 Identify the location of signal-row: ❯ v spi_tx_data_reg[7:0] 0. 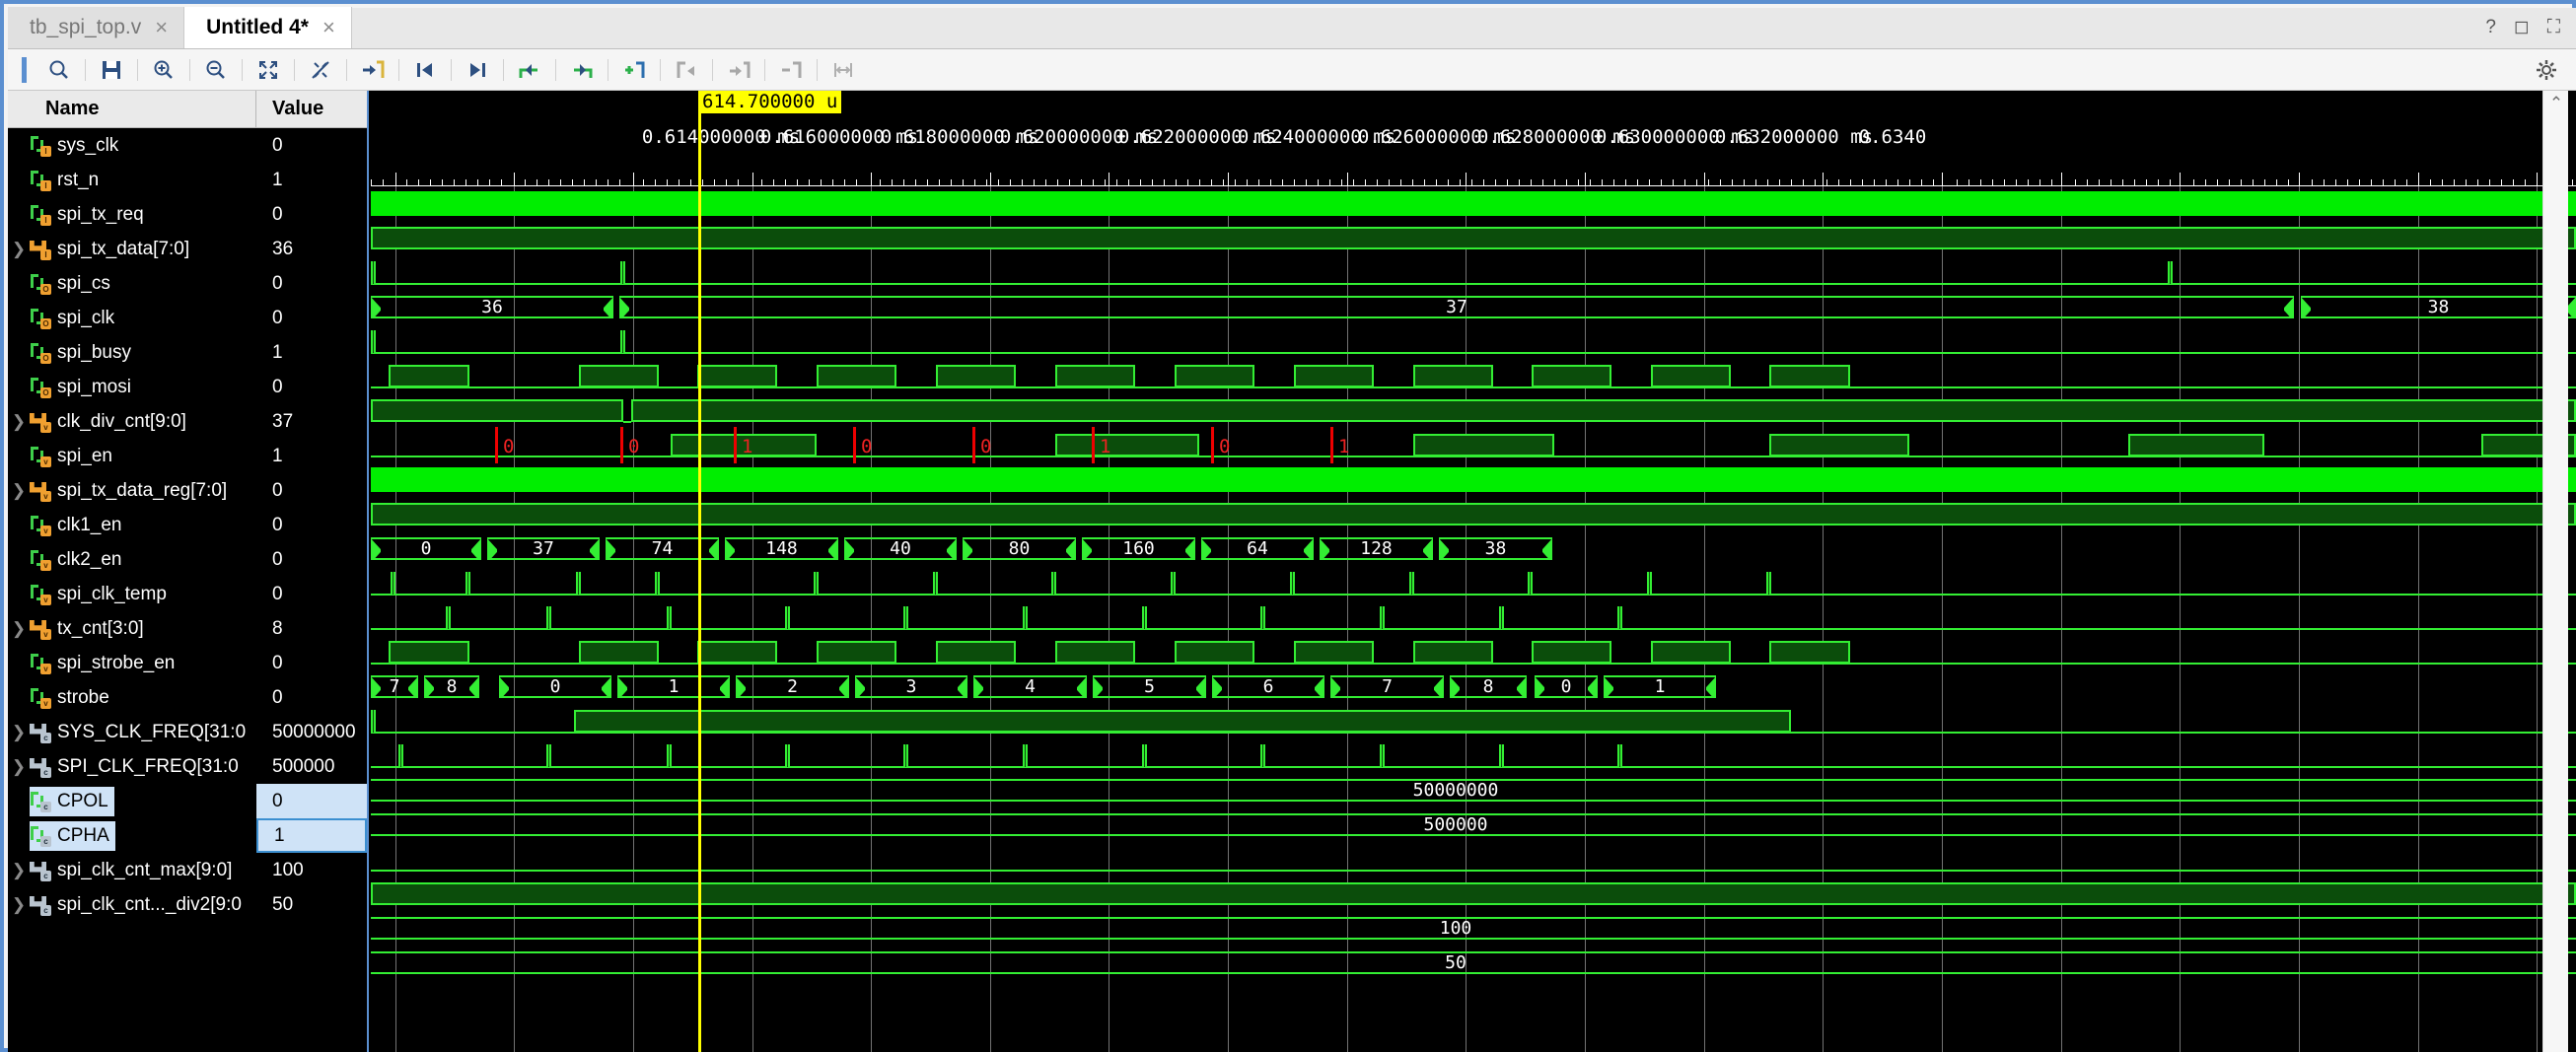
(187, 490).